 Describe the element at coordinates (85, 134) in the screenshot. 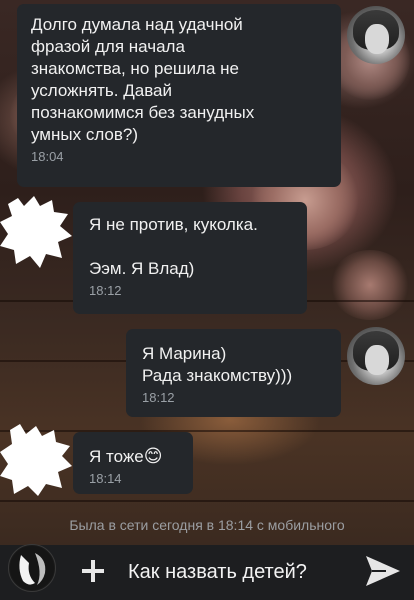

I see `message-text-line: умных слов?)` at that location.